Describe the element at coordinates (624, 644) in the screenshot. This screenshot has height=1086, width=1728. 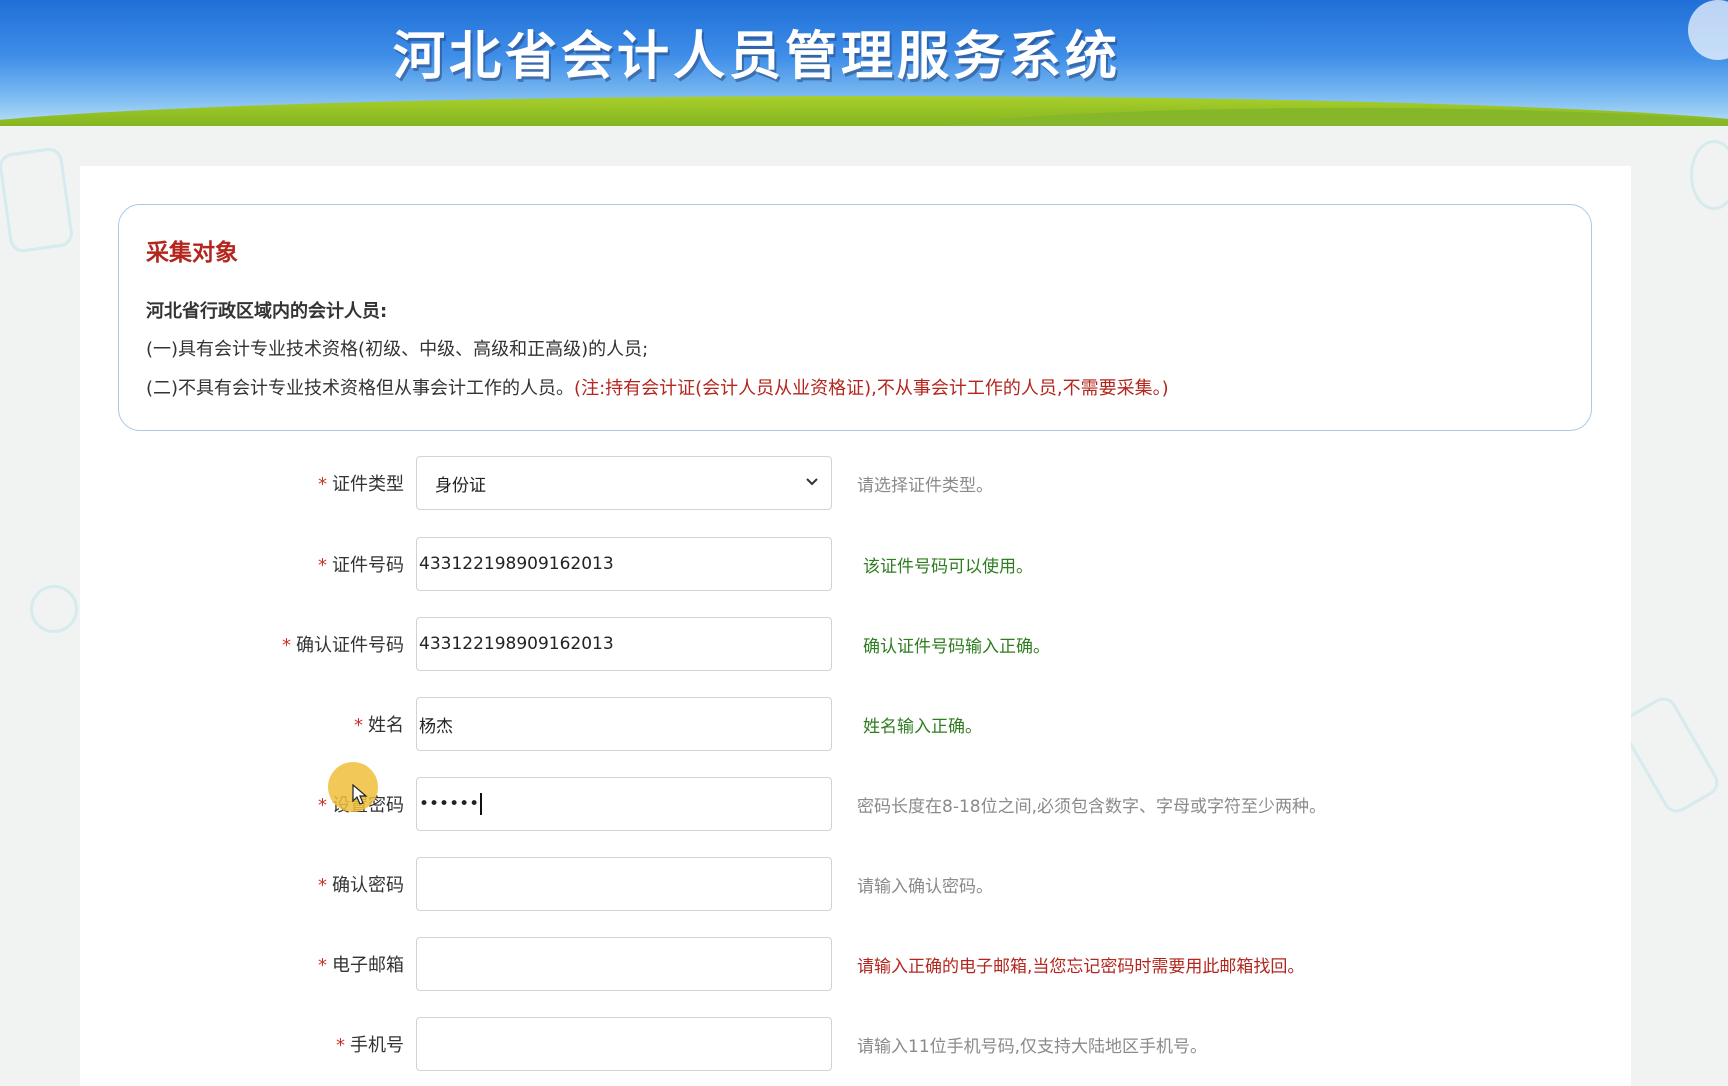
I see `confirm-id-number-input: 433122198909162013` at that location.